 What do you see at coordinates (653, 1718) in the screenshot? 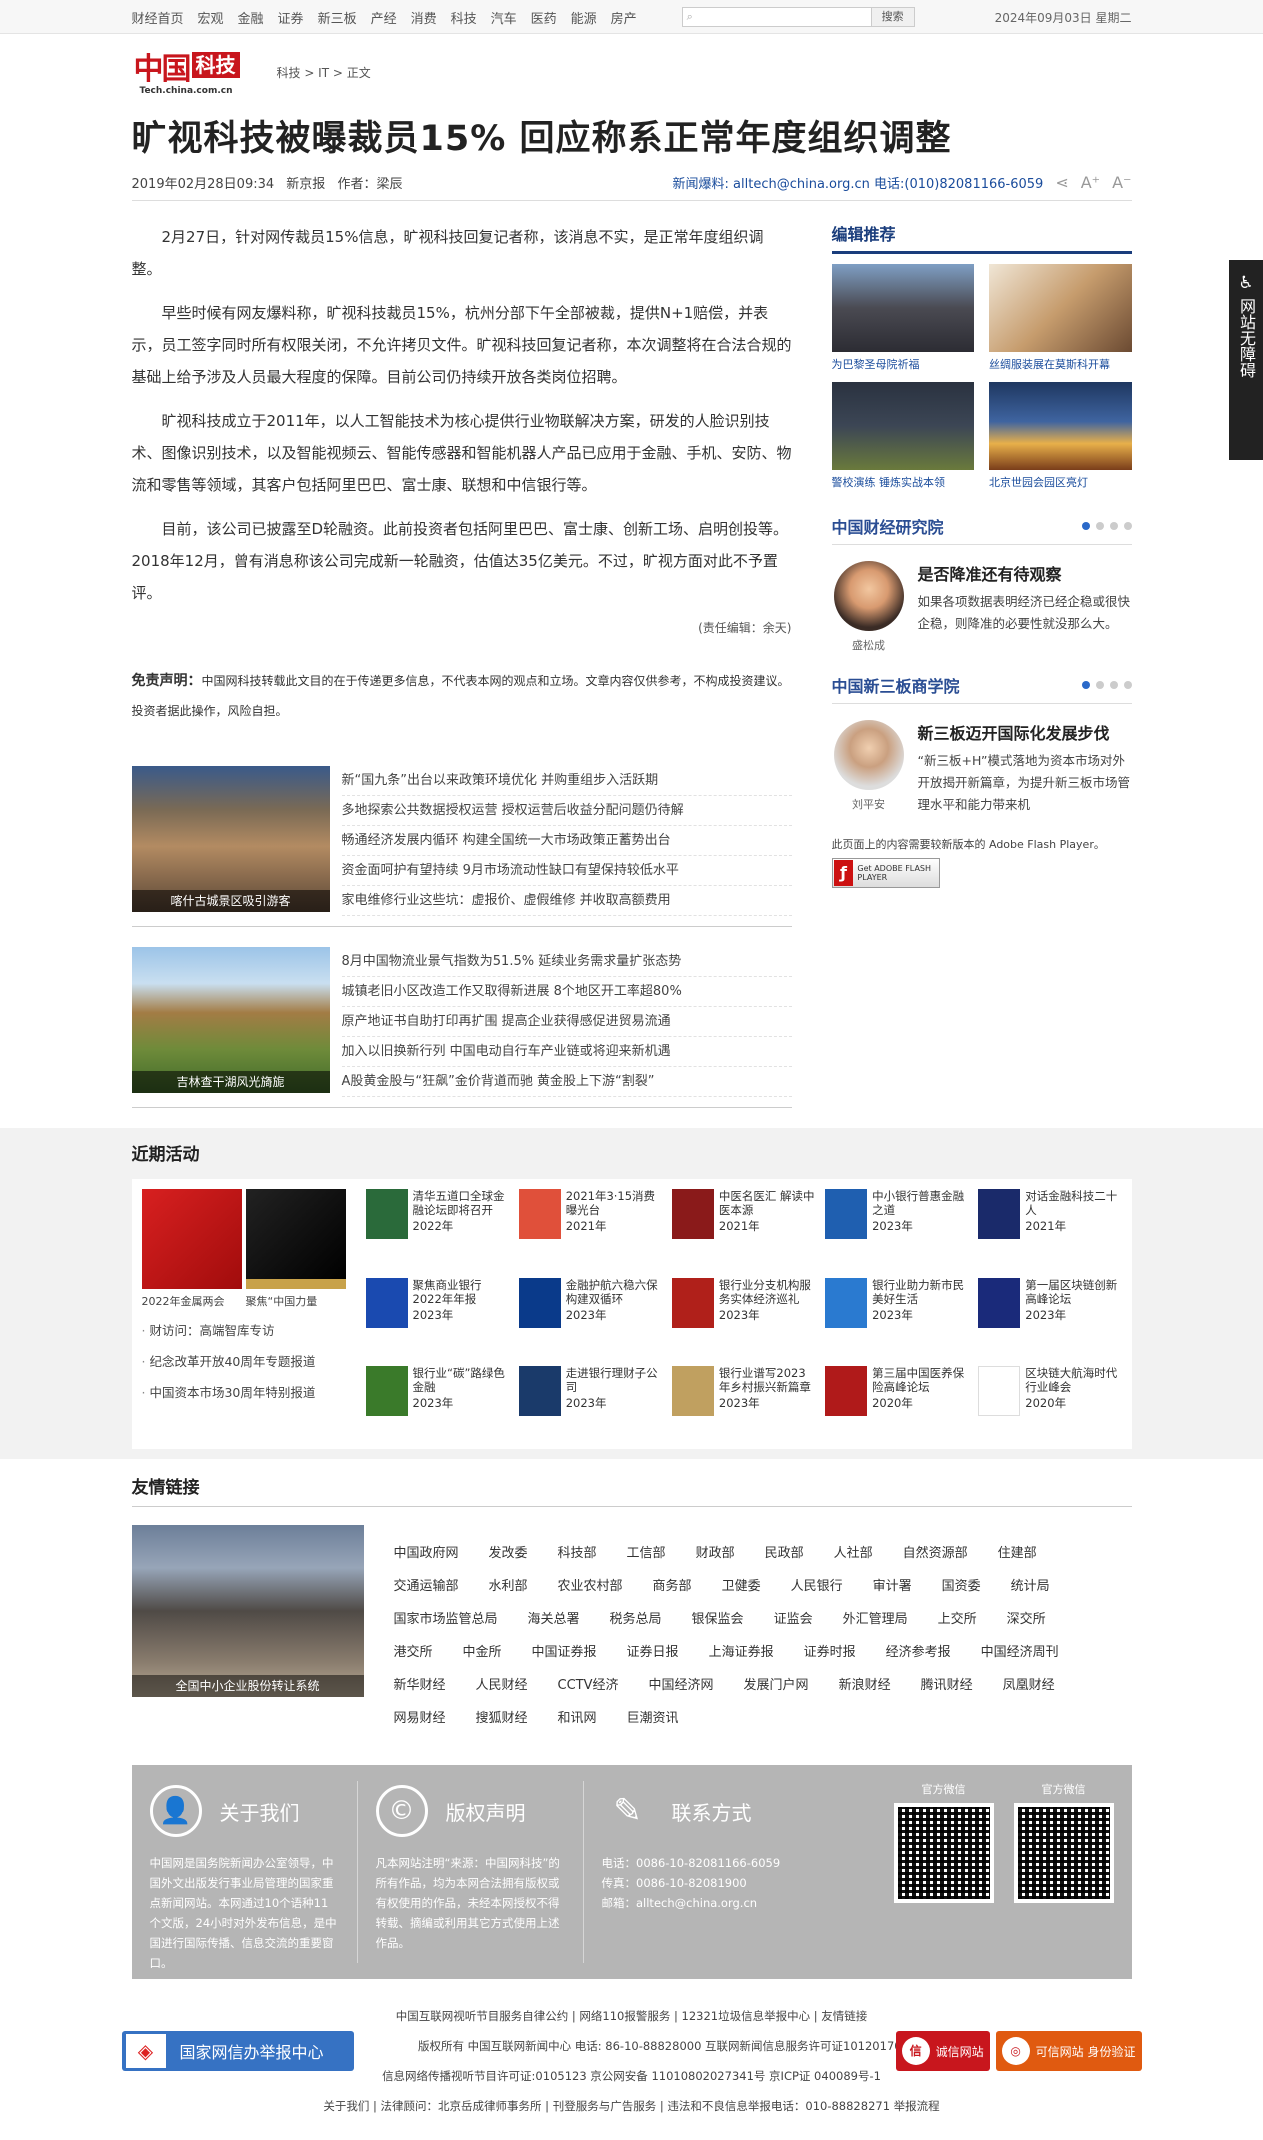
I see `friendly-link: 巨潮资讯` at bounding box center [653, 1718].